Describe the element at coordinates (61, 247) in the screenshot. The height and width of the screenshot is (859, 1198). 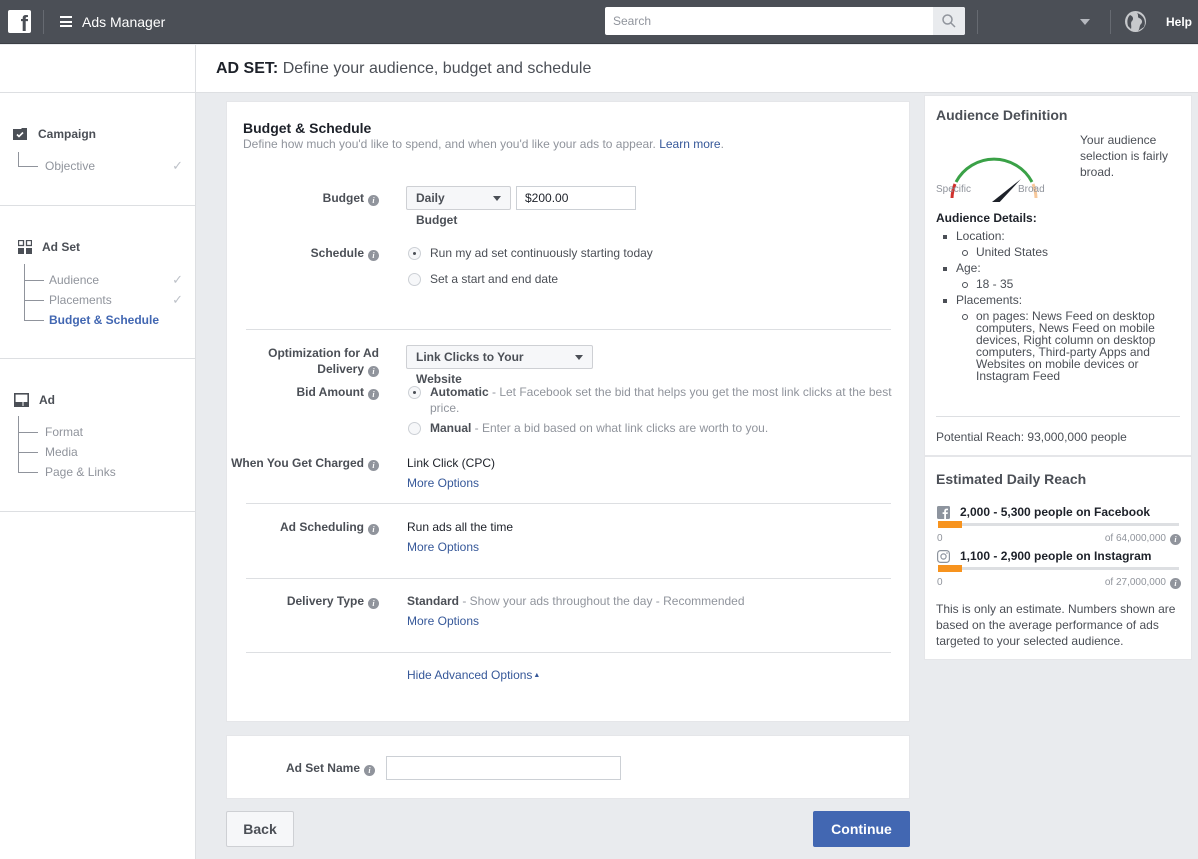
I see `sidebar-heading-label: Ad Set` at that location.